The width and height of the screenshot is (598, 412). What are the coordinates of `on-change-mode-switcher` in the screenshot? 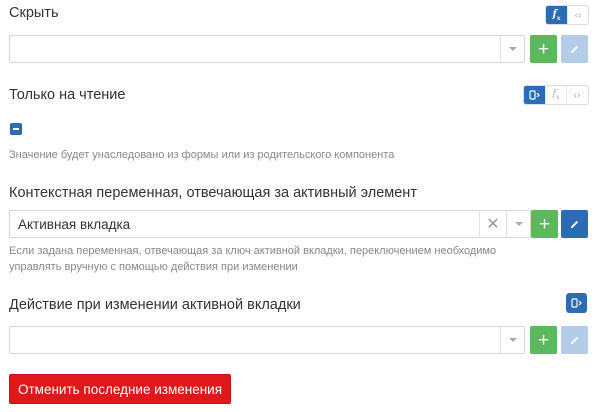 It's located at (577, 303).